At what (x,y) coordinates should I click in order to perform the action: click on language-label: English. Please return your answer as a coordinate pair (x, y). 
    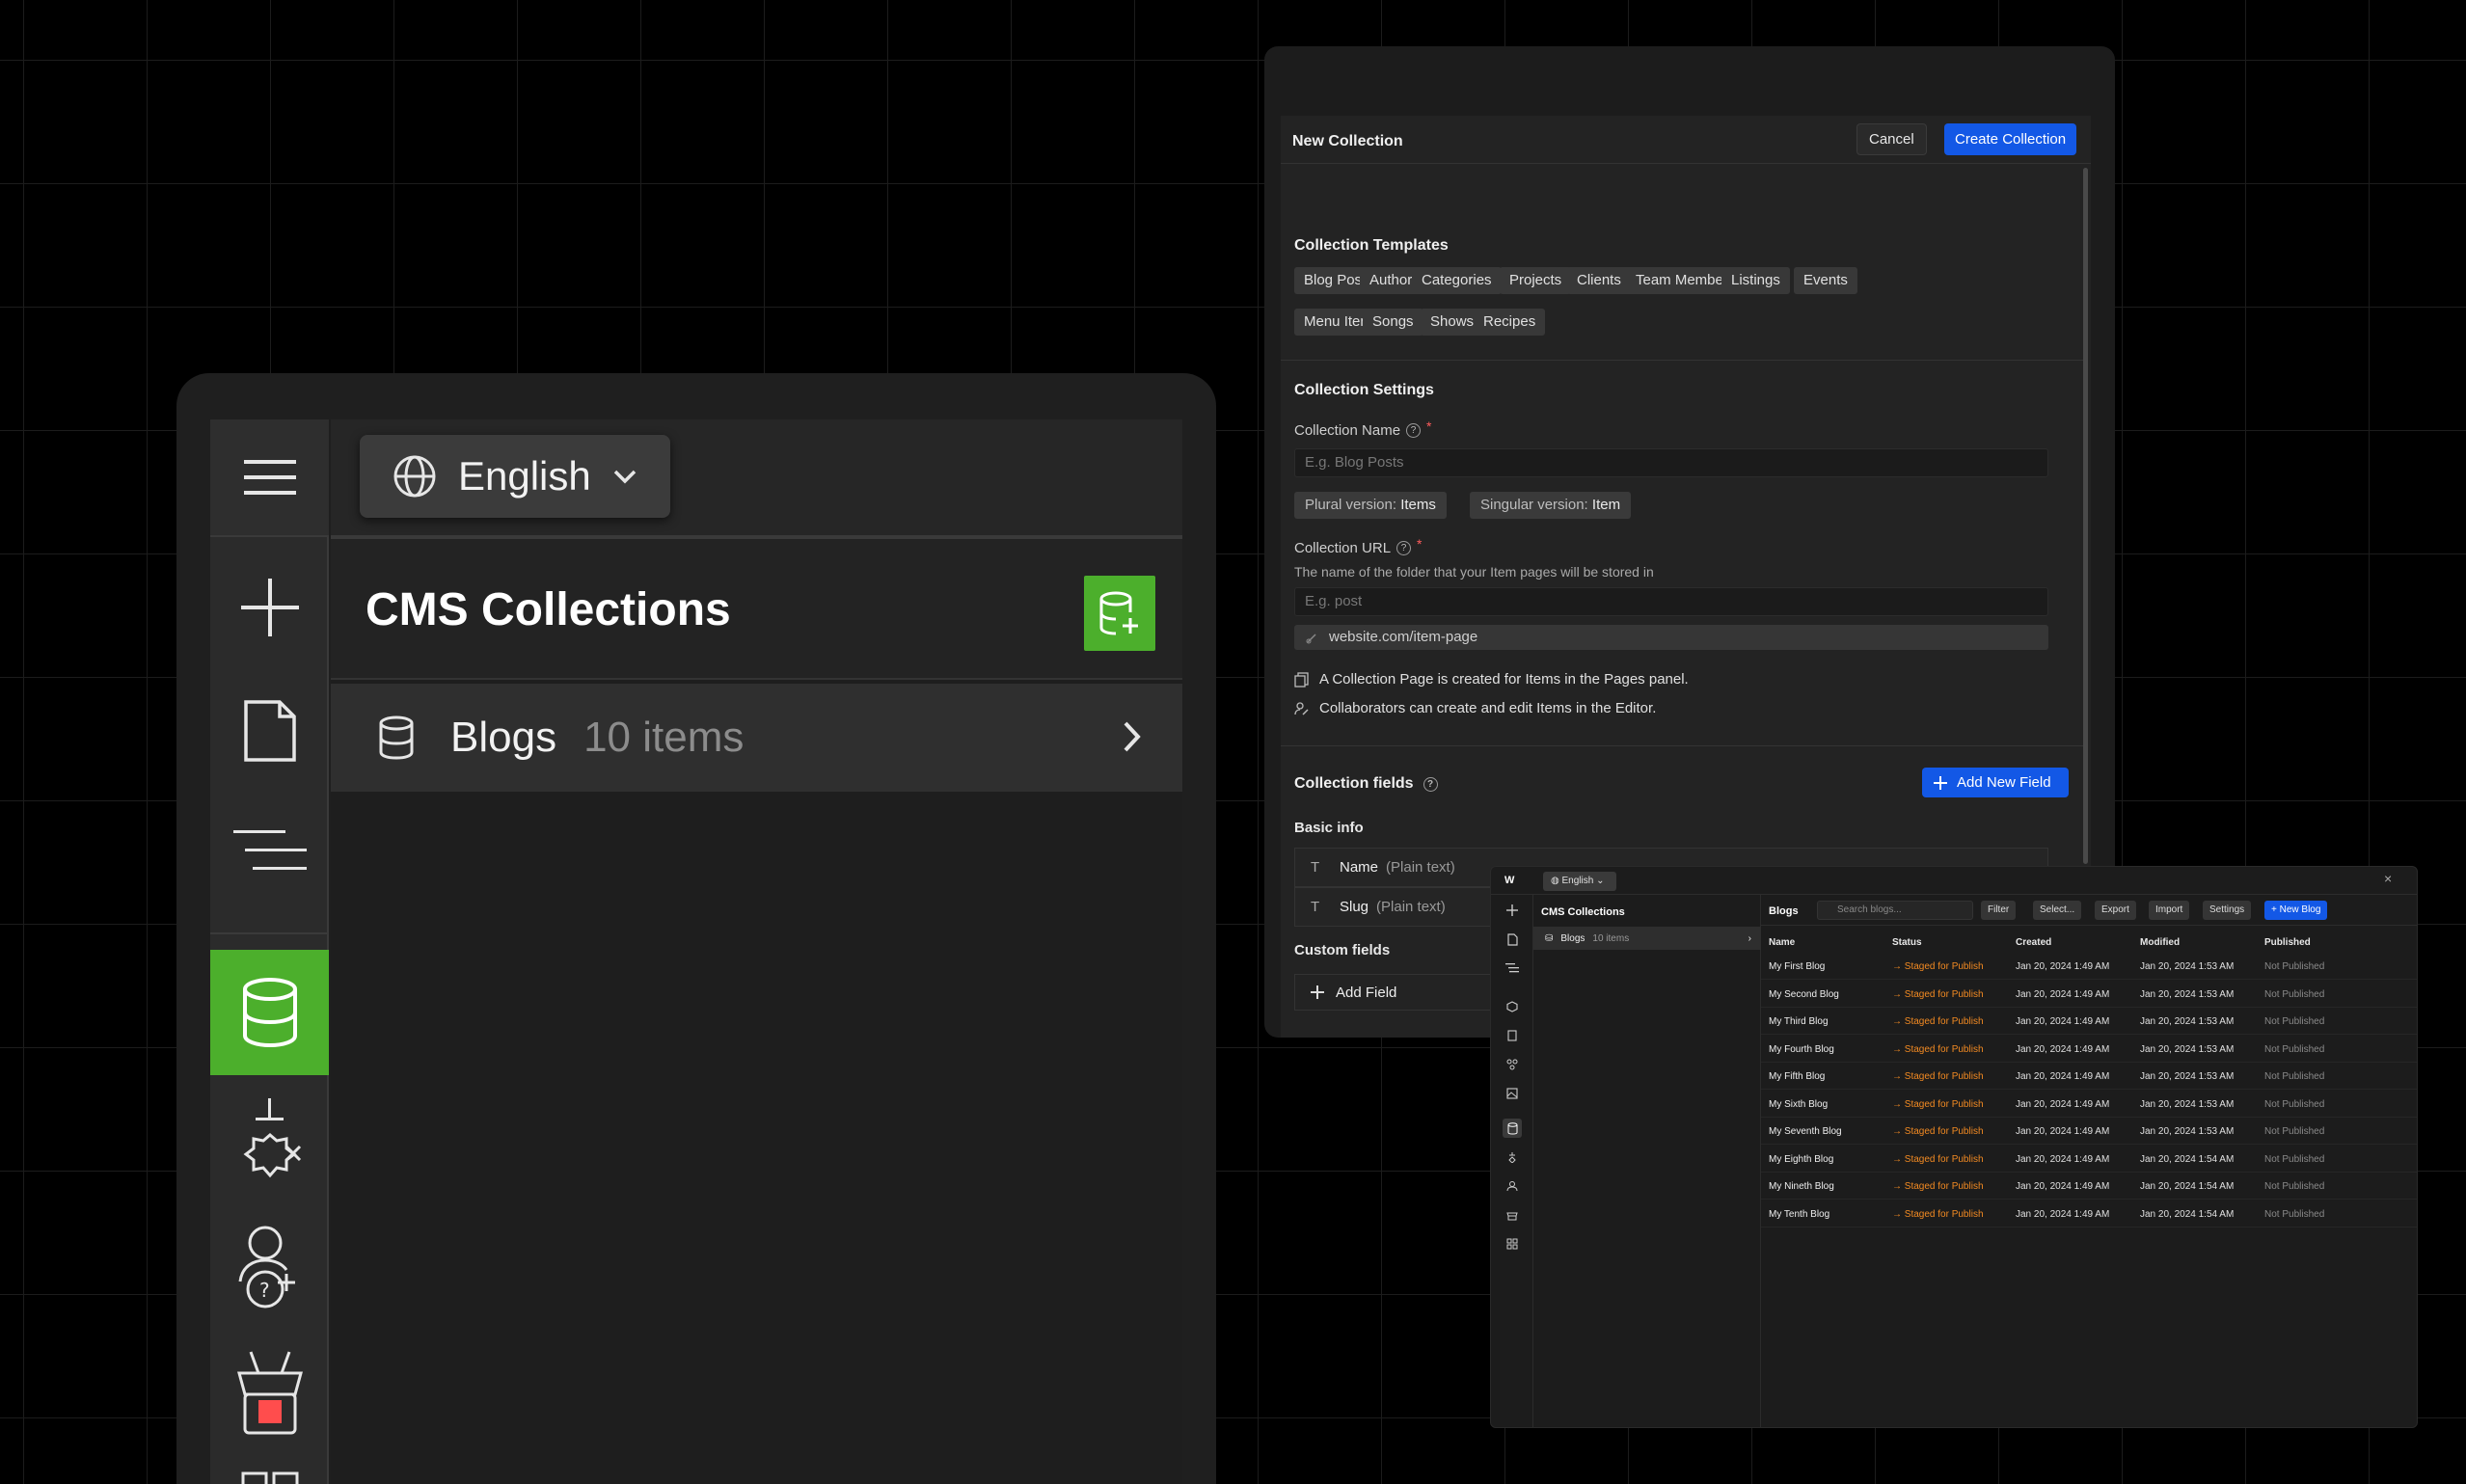
    Looking at the image, I should click on (525, 476).